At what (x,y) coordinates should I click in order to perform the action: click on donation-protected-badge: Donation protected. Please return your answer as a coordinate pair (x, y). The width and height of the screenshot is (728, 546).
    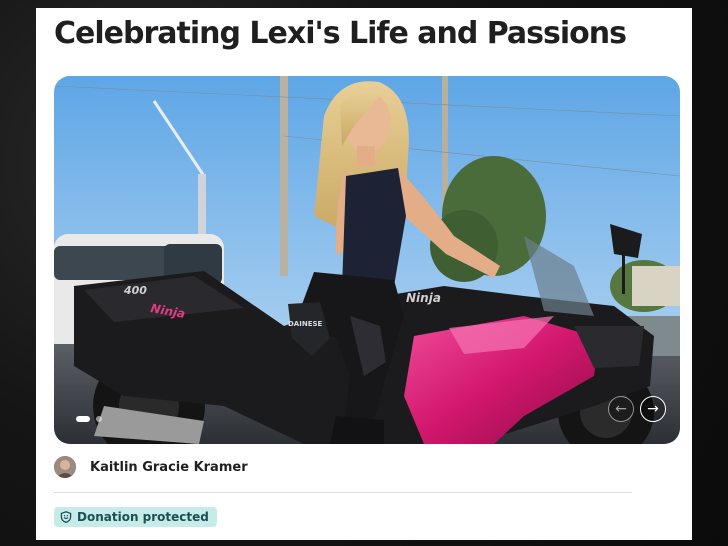
    Looking at the image, I should click on (135, 517).